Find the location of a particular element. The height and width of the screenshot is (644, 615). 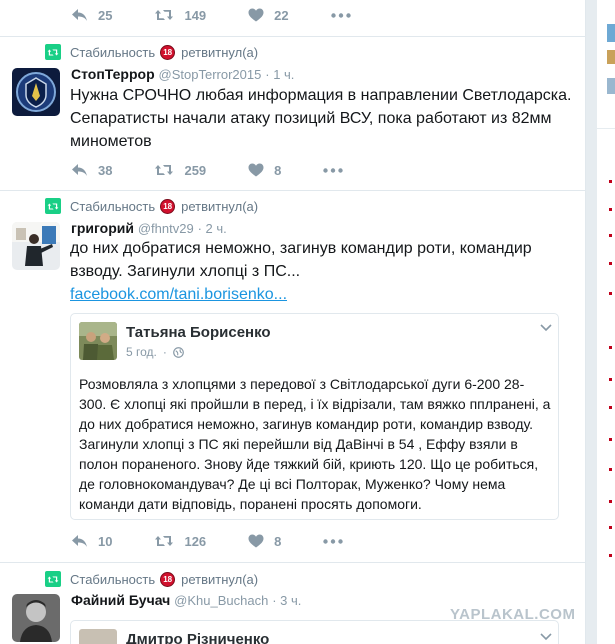

tweet-time: 2 ч. is located at coordinates (216, 228).